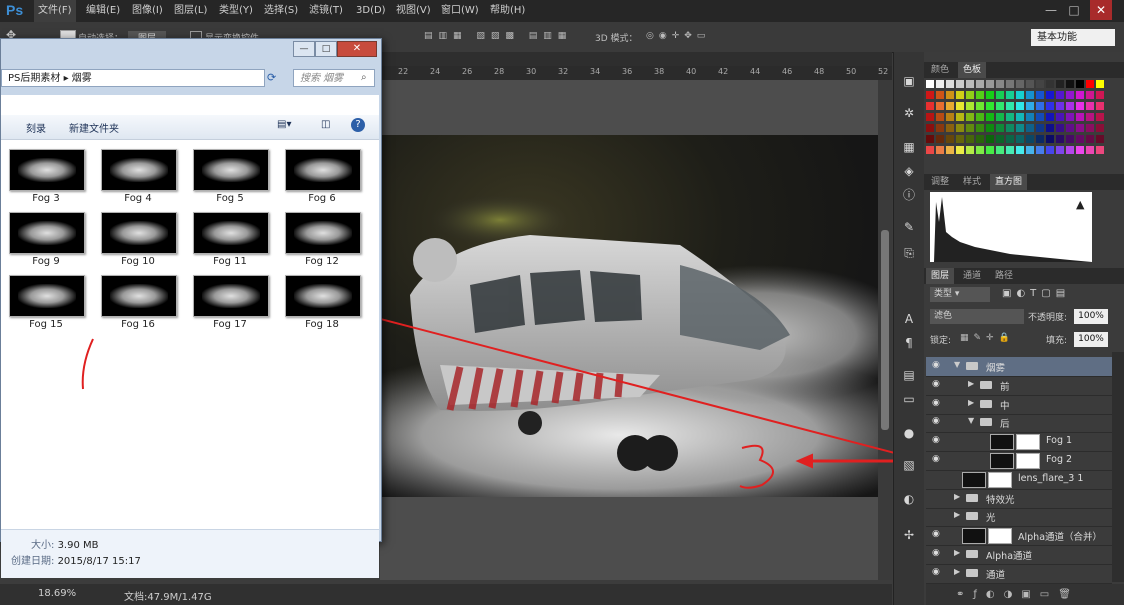 This screenshot has width=1124, height=605. What do you see at coordinates (322, 324) in the screenshot?
I see `file-label: Fog 18` at bounding box center [322, 324].